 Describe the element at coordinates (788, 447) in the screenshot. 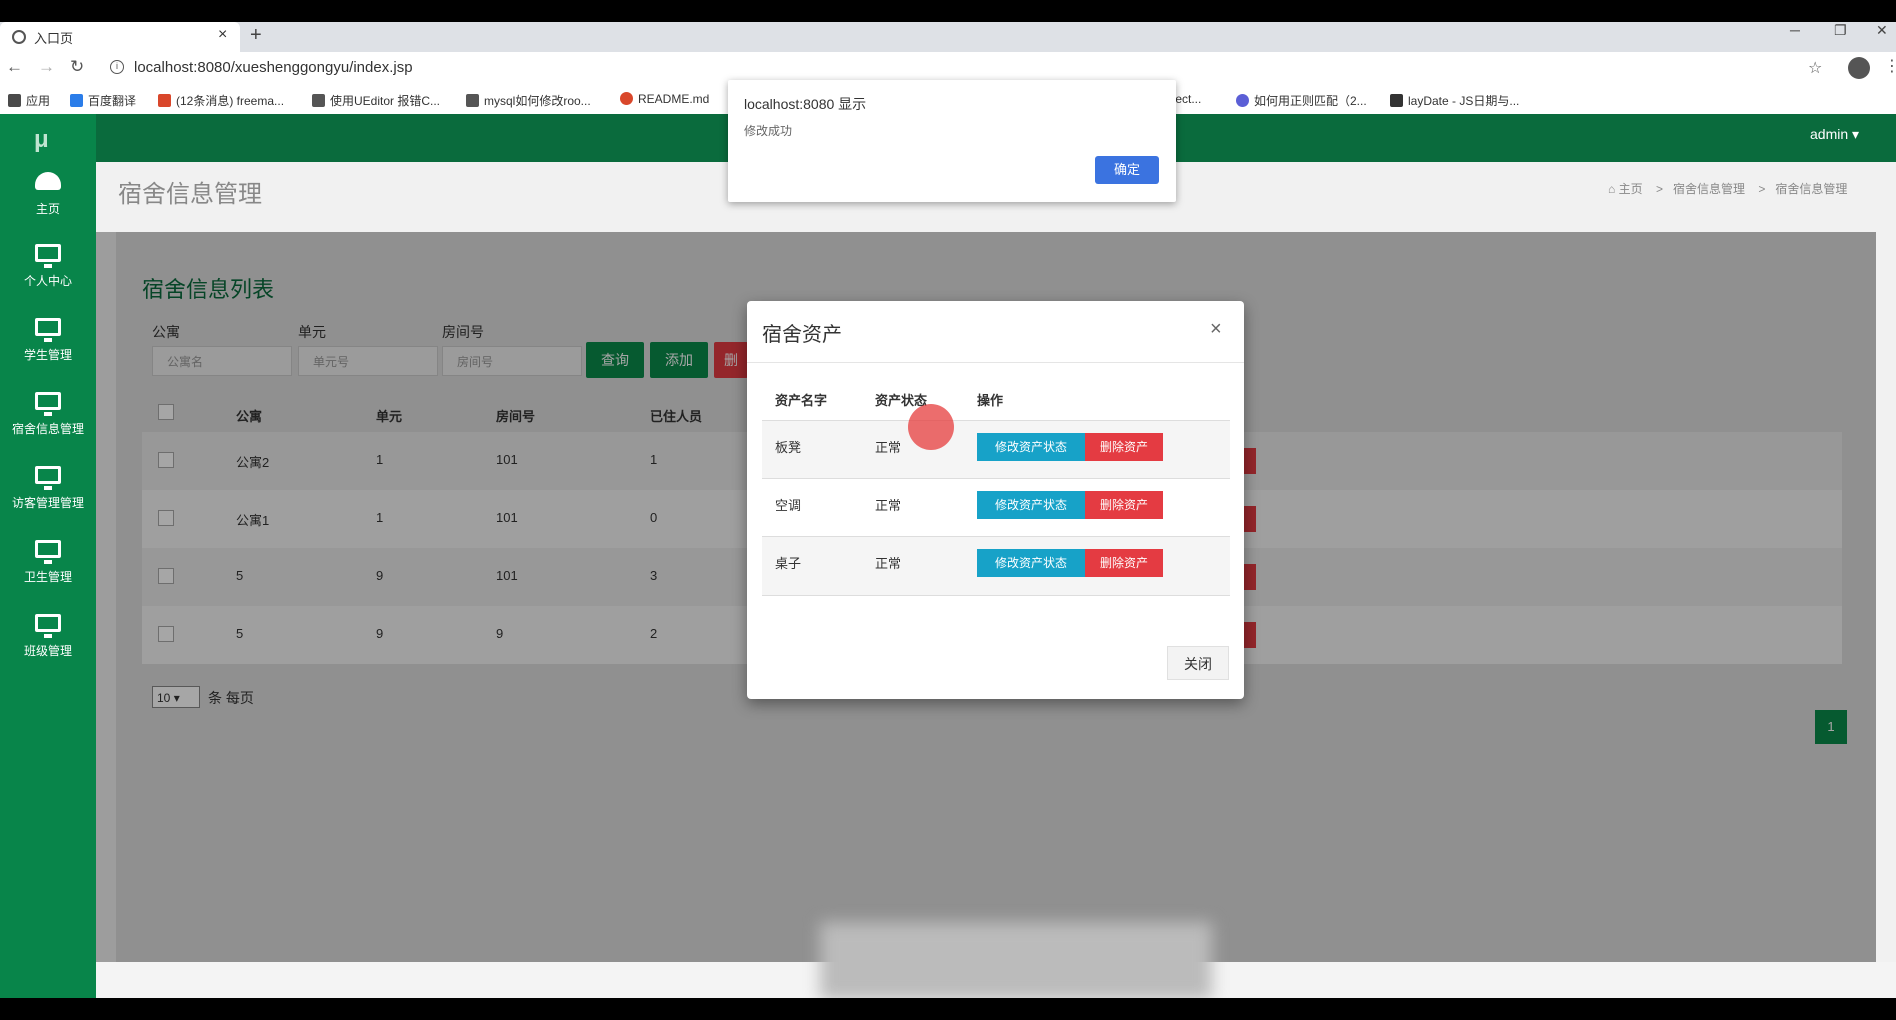

I see `asset-name: 板凳` at that location.